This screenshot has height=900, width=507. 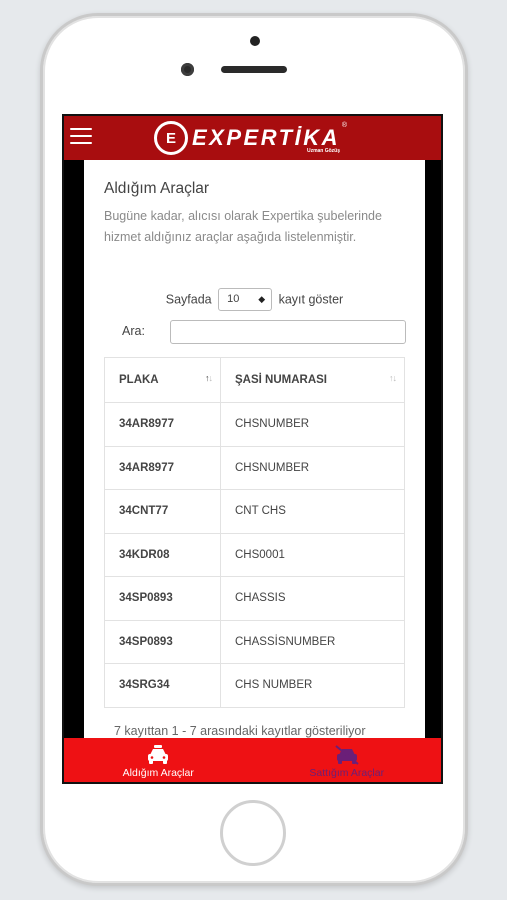 What do you see at coordinates (255, 41) in the screenshot?
I see `sensor-dot` at bounding box center [255, 41].